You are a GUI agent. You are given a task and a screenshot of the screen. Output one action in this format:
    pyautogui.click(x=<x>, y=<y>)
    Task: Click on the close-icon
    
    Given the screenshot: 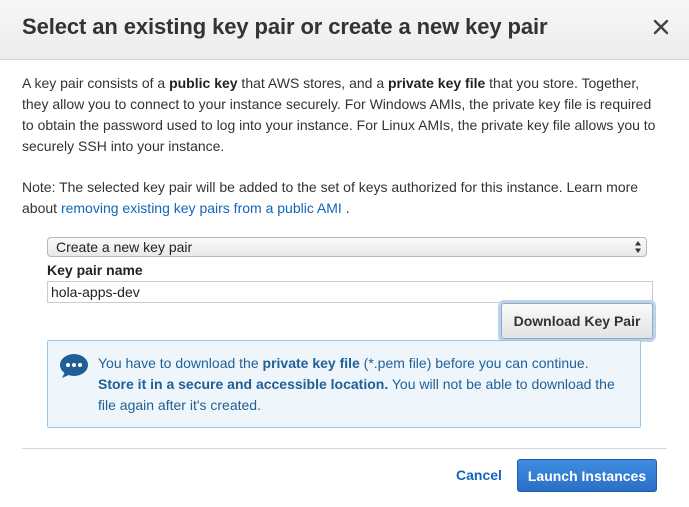 What is the action you would take?
    pyautogui.click(x=661, y=27)
    